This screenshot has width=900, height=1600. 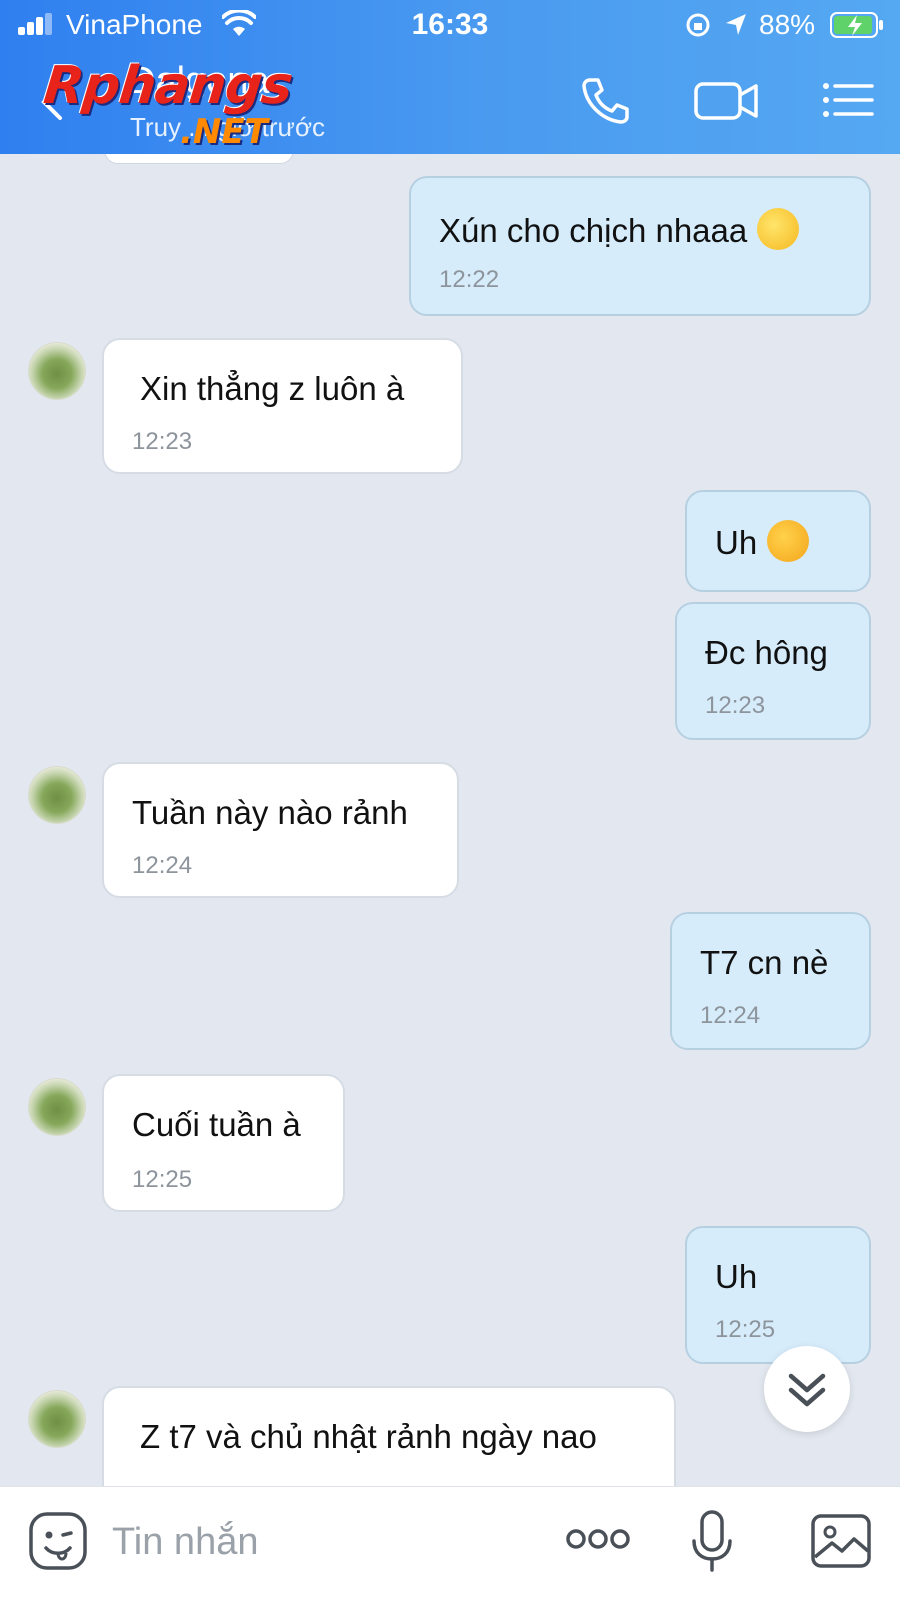 What do you see at coordinates (167, 86) in the screenshot?
I see `watermark-logo: Rphangs` at bounding box center [167, 86].